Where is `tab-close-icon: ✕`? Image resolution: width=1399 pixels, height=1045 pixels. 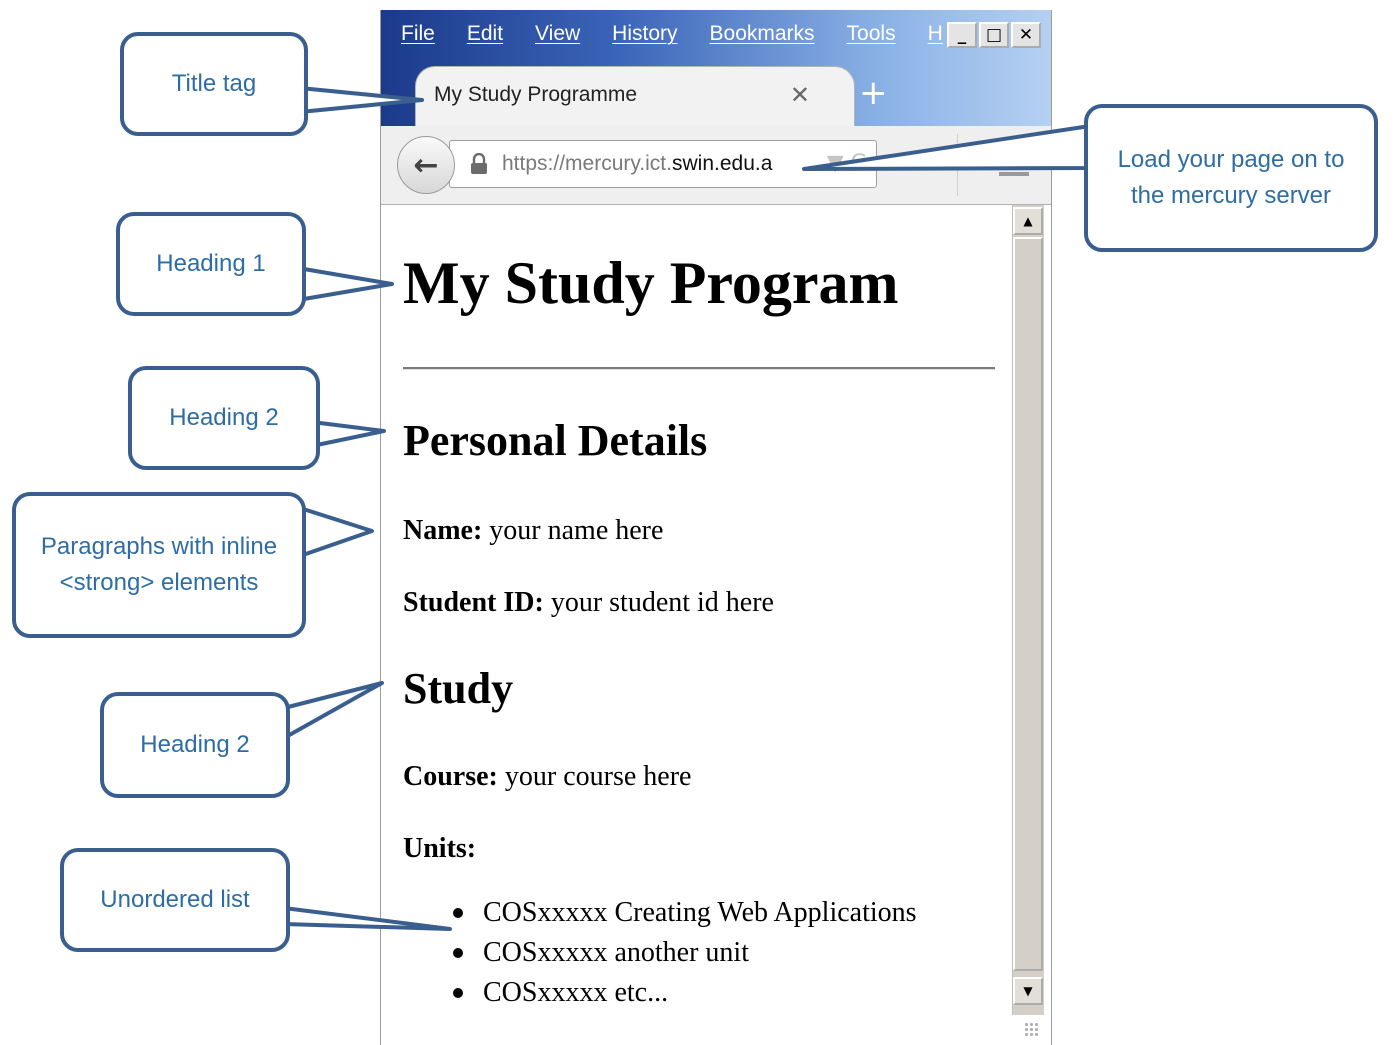 tab-close-icon: ✕ is located at coordinates (800, 95).